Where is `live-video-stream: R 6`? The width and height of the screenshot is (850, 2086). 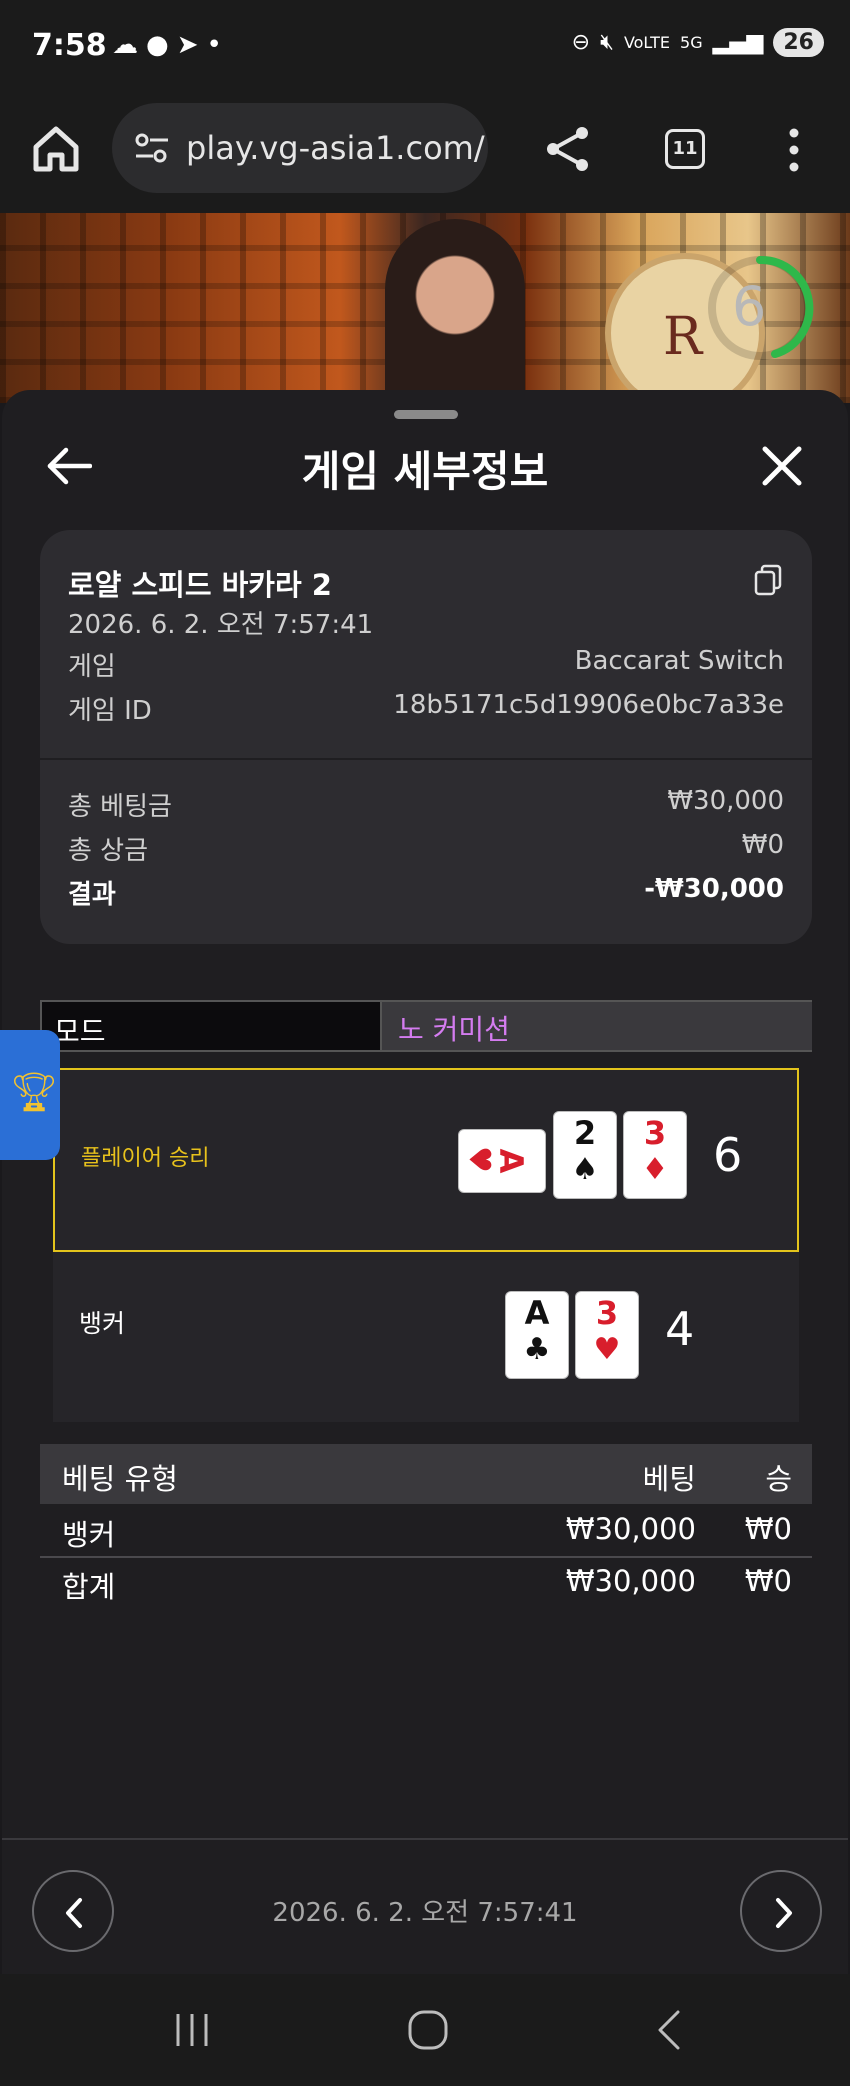
live-video-stream: R 6 is located at coordinates (425, 308).